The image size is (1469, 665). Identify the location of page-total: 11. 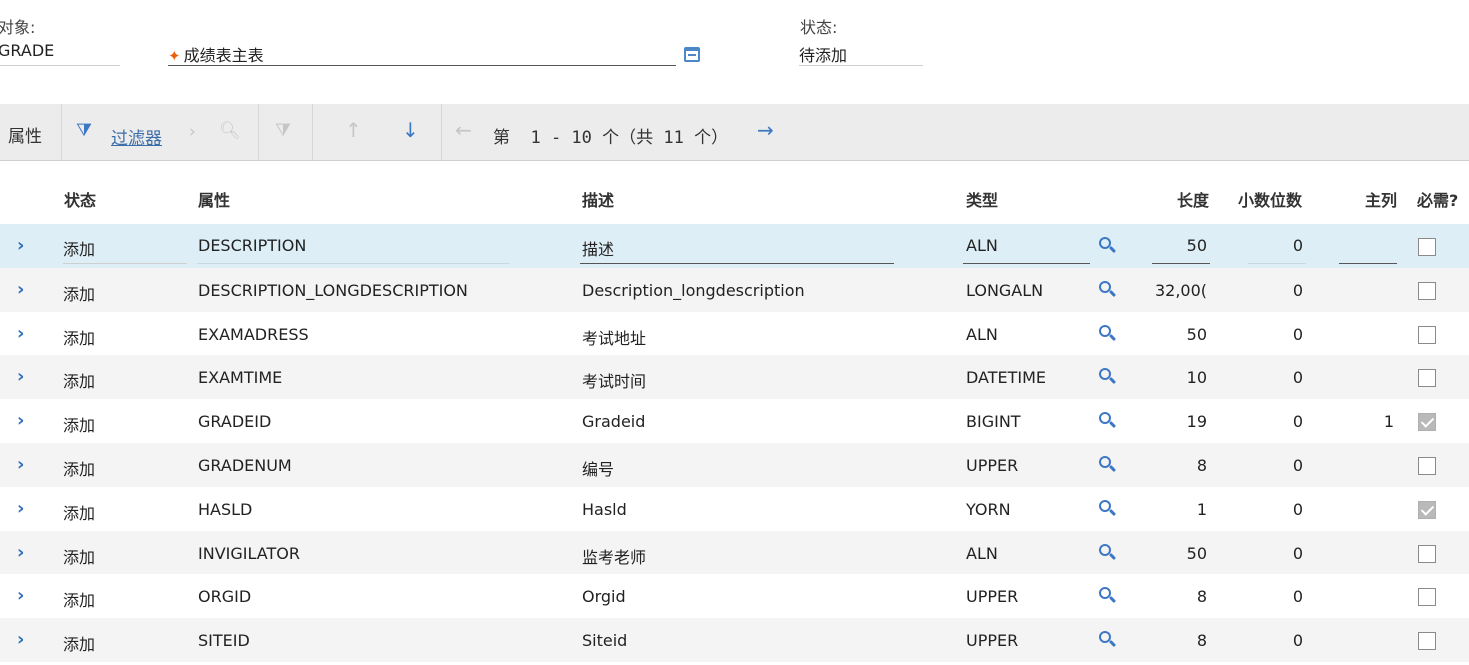
(673, 138).